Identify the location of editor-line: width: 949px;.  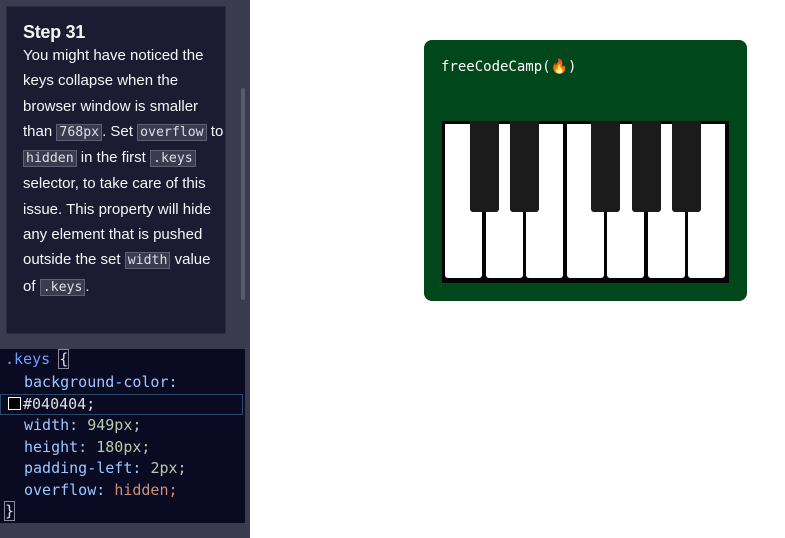
(82, 425).